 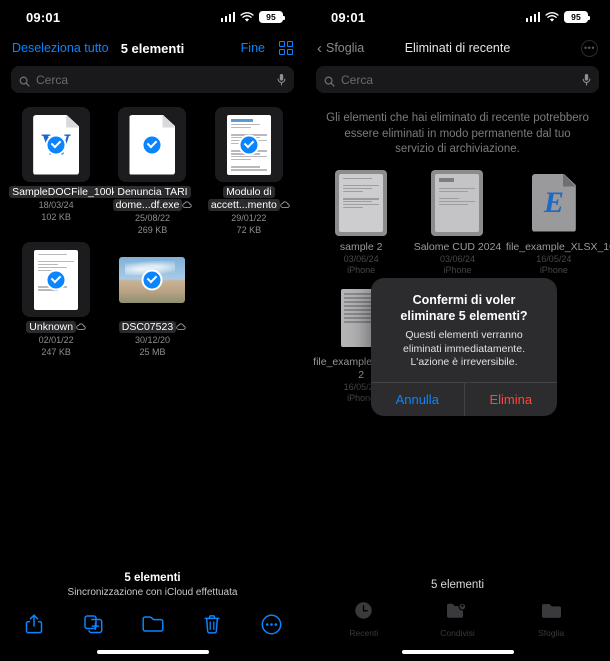 I want to click on file-item: W SampleDOCFile_100kb 18/03/24 102 KB, so click(x=67, y=171).